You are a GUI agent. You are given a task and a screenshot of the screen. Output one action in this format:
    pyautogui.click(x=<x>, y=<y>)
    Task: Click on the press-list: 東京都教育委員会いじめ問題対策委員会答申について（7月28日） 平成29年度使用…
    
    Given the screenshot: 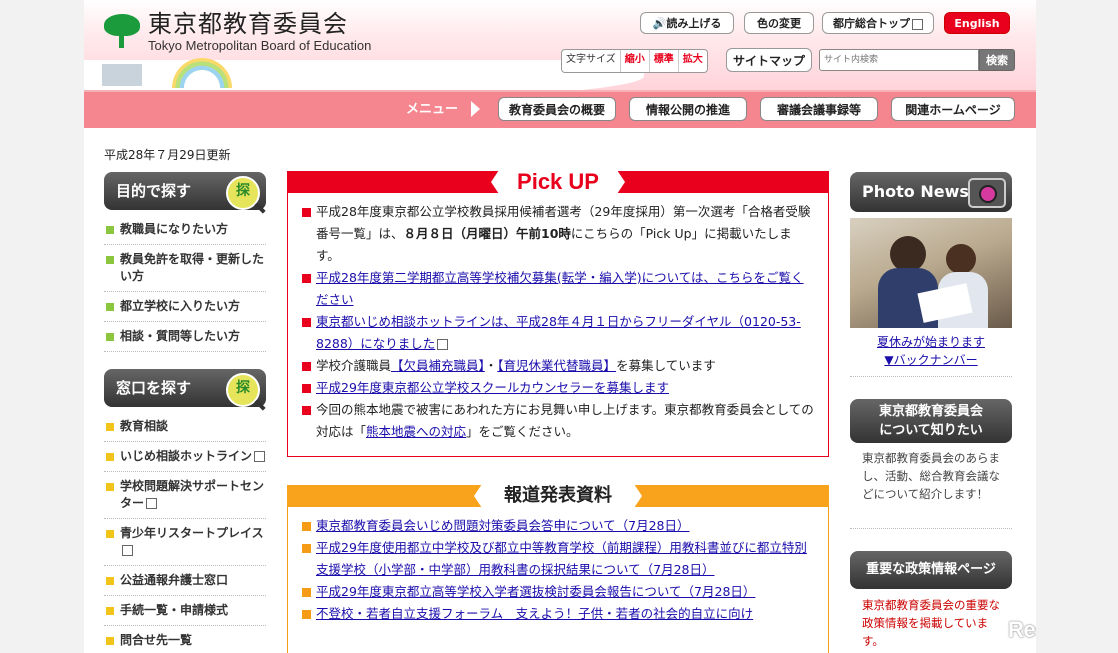 What is the action you would take?
    pyautogui.click(x=557, y=570)
    